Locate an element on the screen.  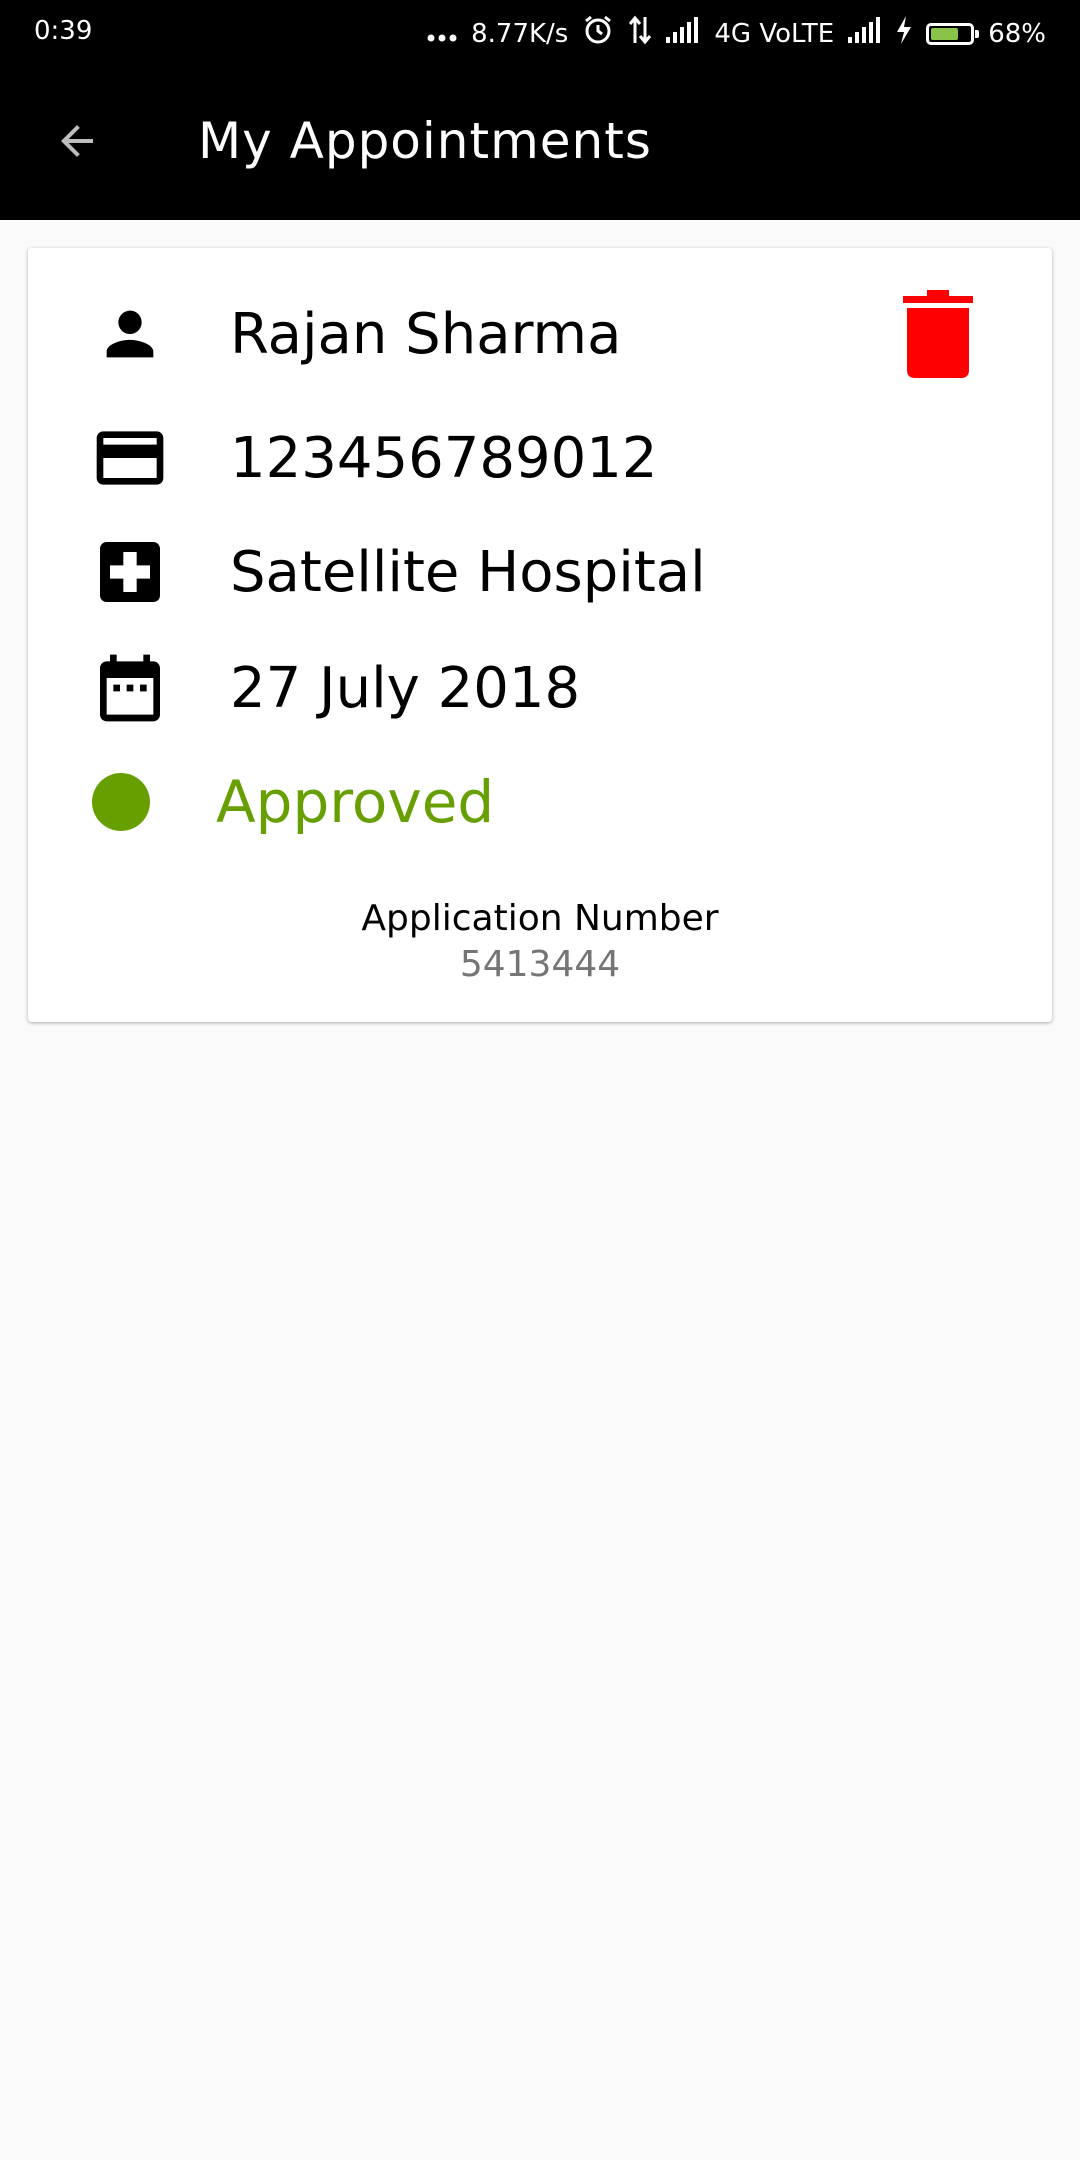
card-number-row: 123456789012 is located at coordinates (540, 458).